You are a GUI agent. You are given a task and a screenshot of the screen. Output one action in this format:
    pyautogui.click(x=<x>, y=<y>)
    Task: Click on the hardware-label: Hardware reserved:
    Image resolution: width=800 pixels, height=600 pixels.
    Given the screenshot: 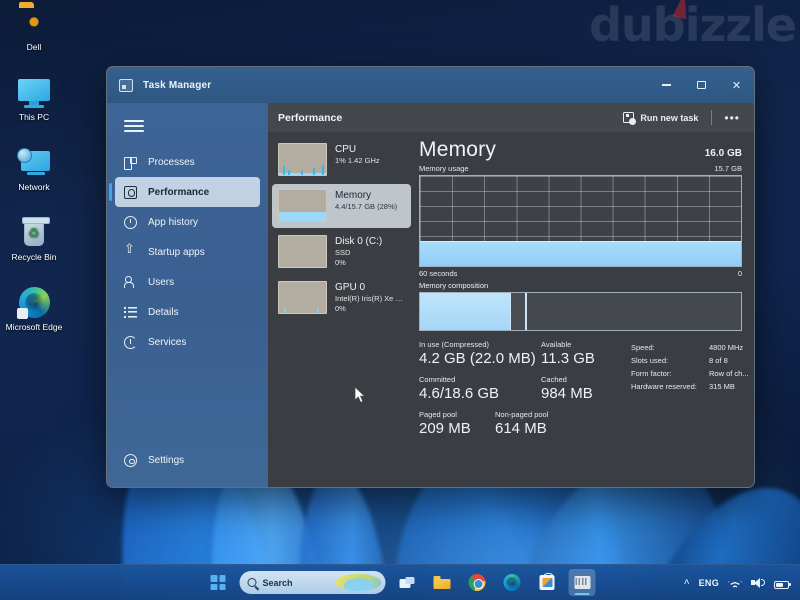 What is the action you would take?
    pyautogui.click(x=664, y=386)
    